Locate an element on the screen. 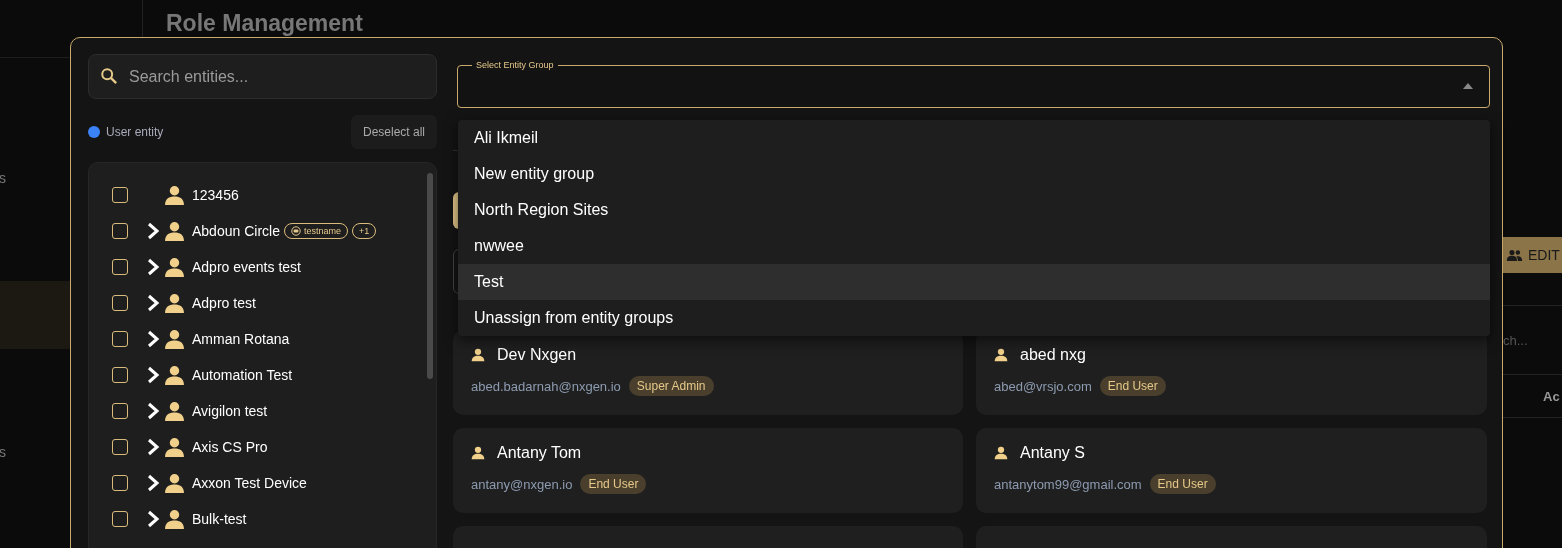 The height and width of the screenshot is (548, 1562). user-name: Dev Nxgen is located at coordinates (537, 355).